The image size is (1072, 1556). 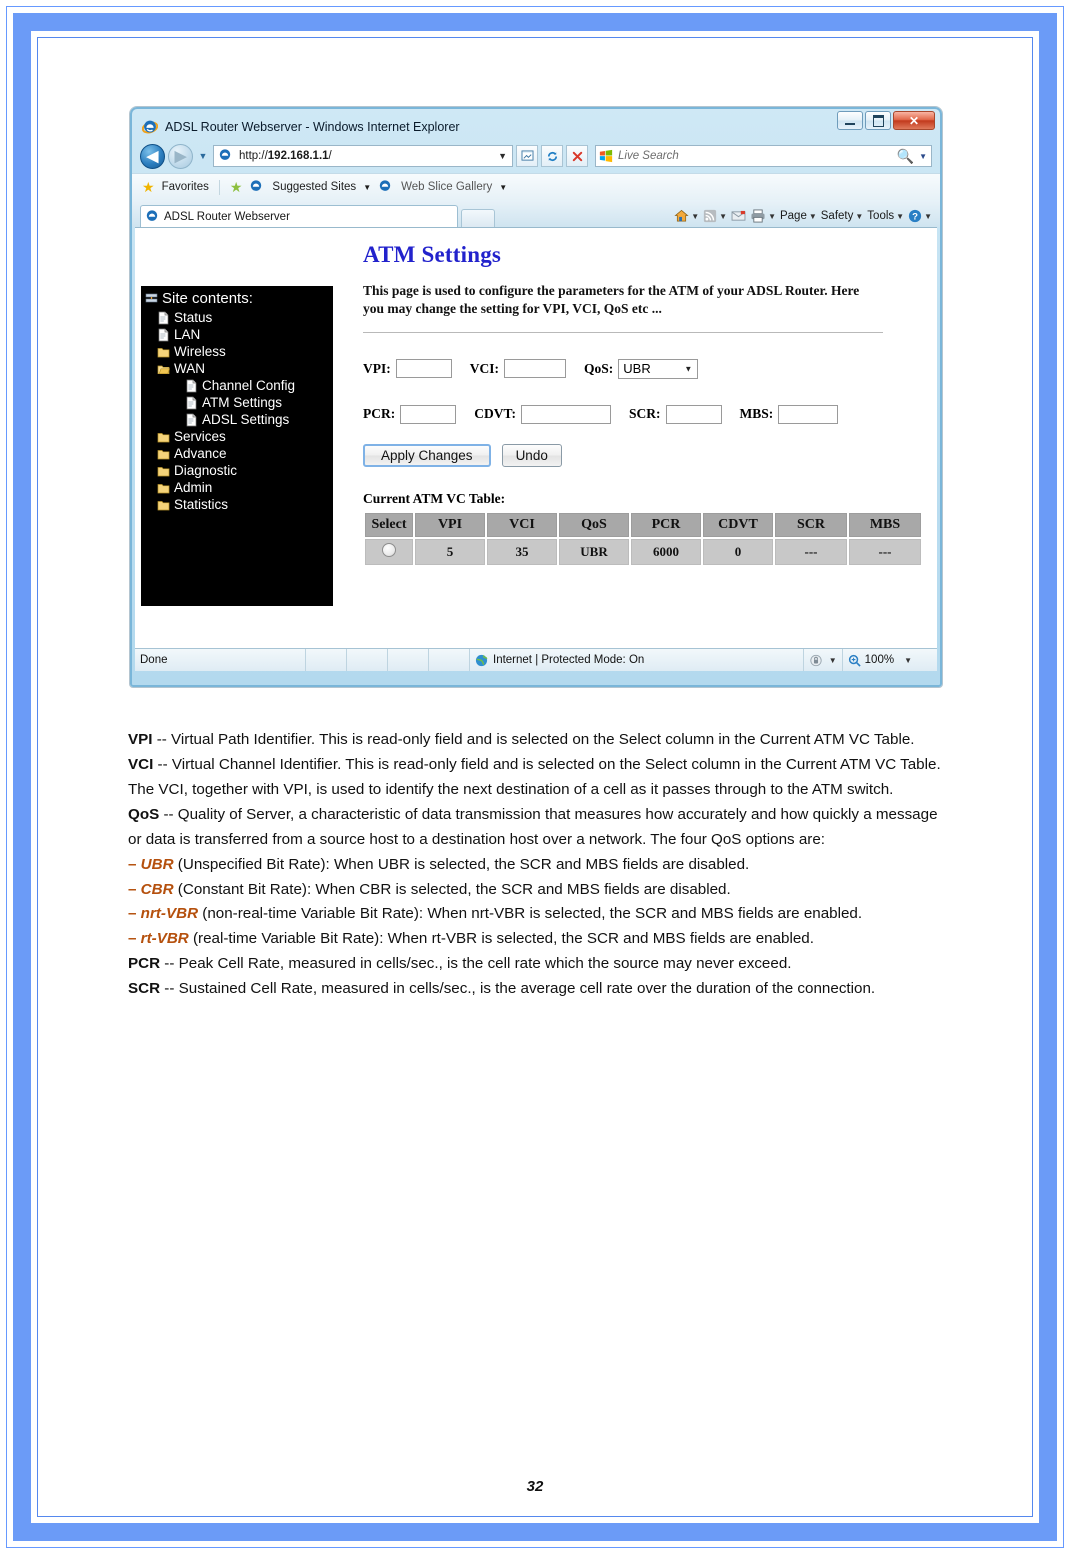 I want to click on qos-option-name: CBR, so click(x=157, y=889).